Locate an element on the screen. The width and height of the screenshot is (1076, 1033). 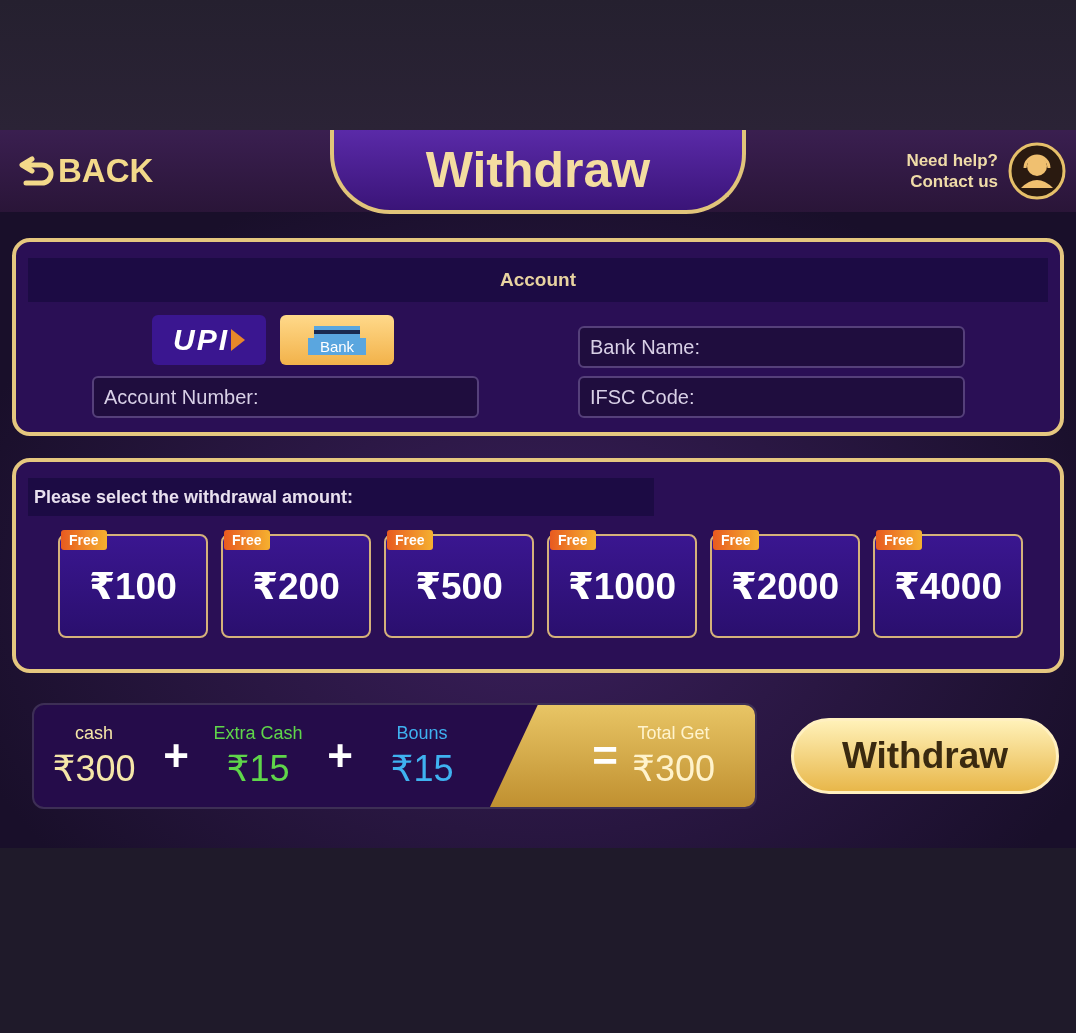
screen-title: Withdraw is located at coordinates (538, 172).